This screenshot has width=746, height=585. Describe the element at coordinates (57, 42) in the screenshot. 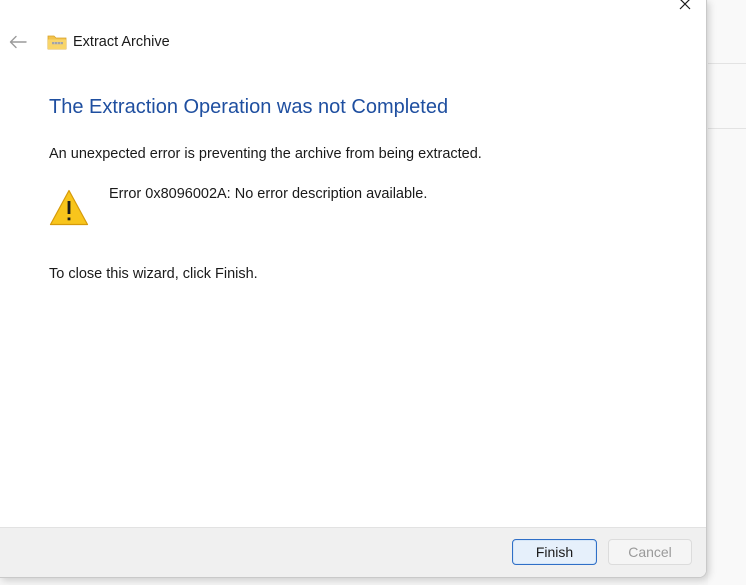

I see `zip-folder-icon` at that location.